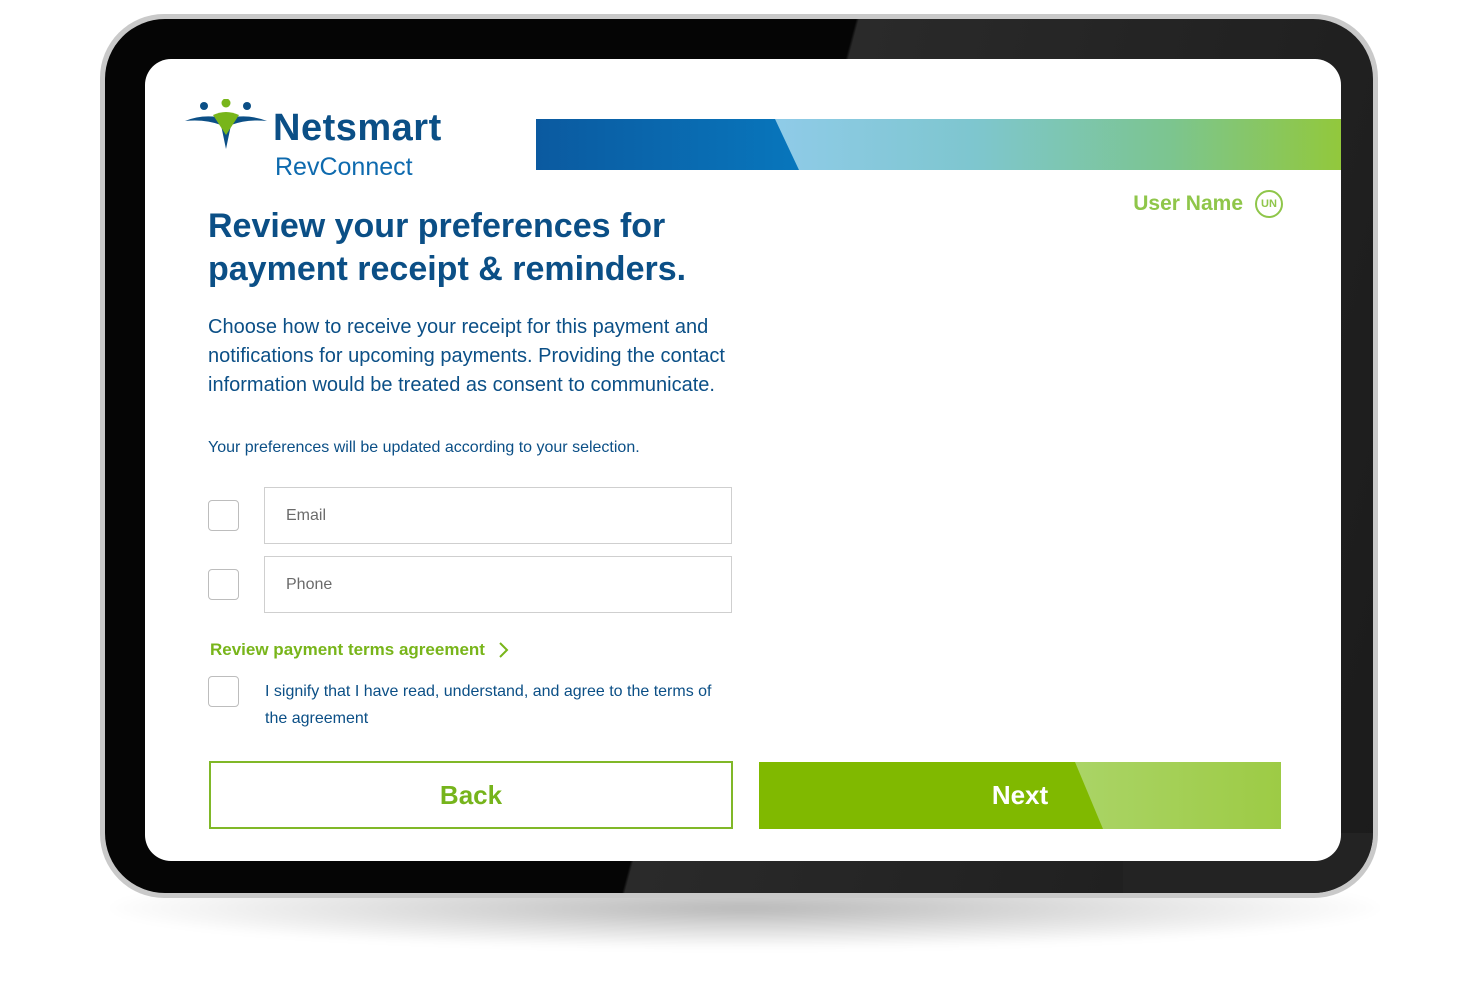  I want to click on email-input, so click(498, 515).